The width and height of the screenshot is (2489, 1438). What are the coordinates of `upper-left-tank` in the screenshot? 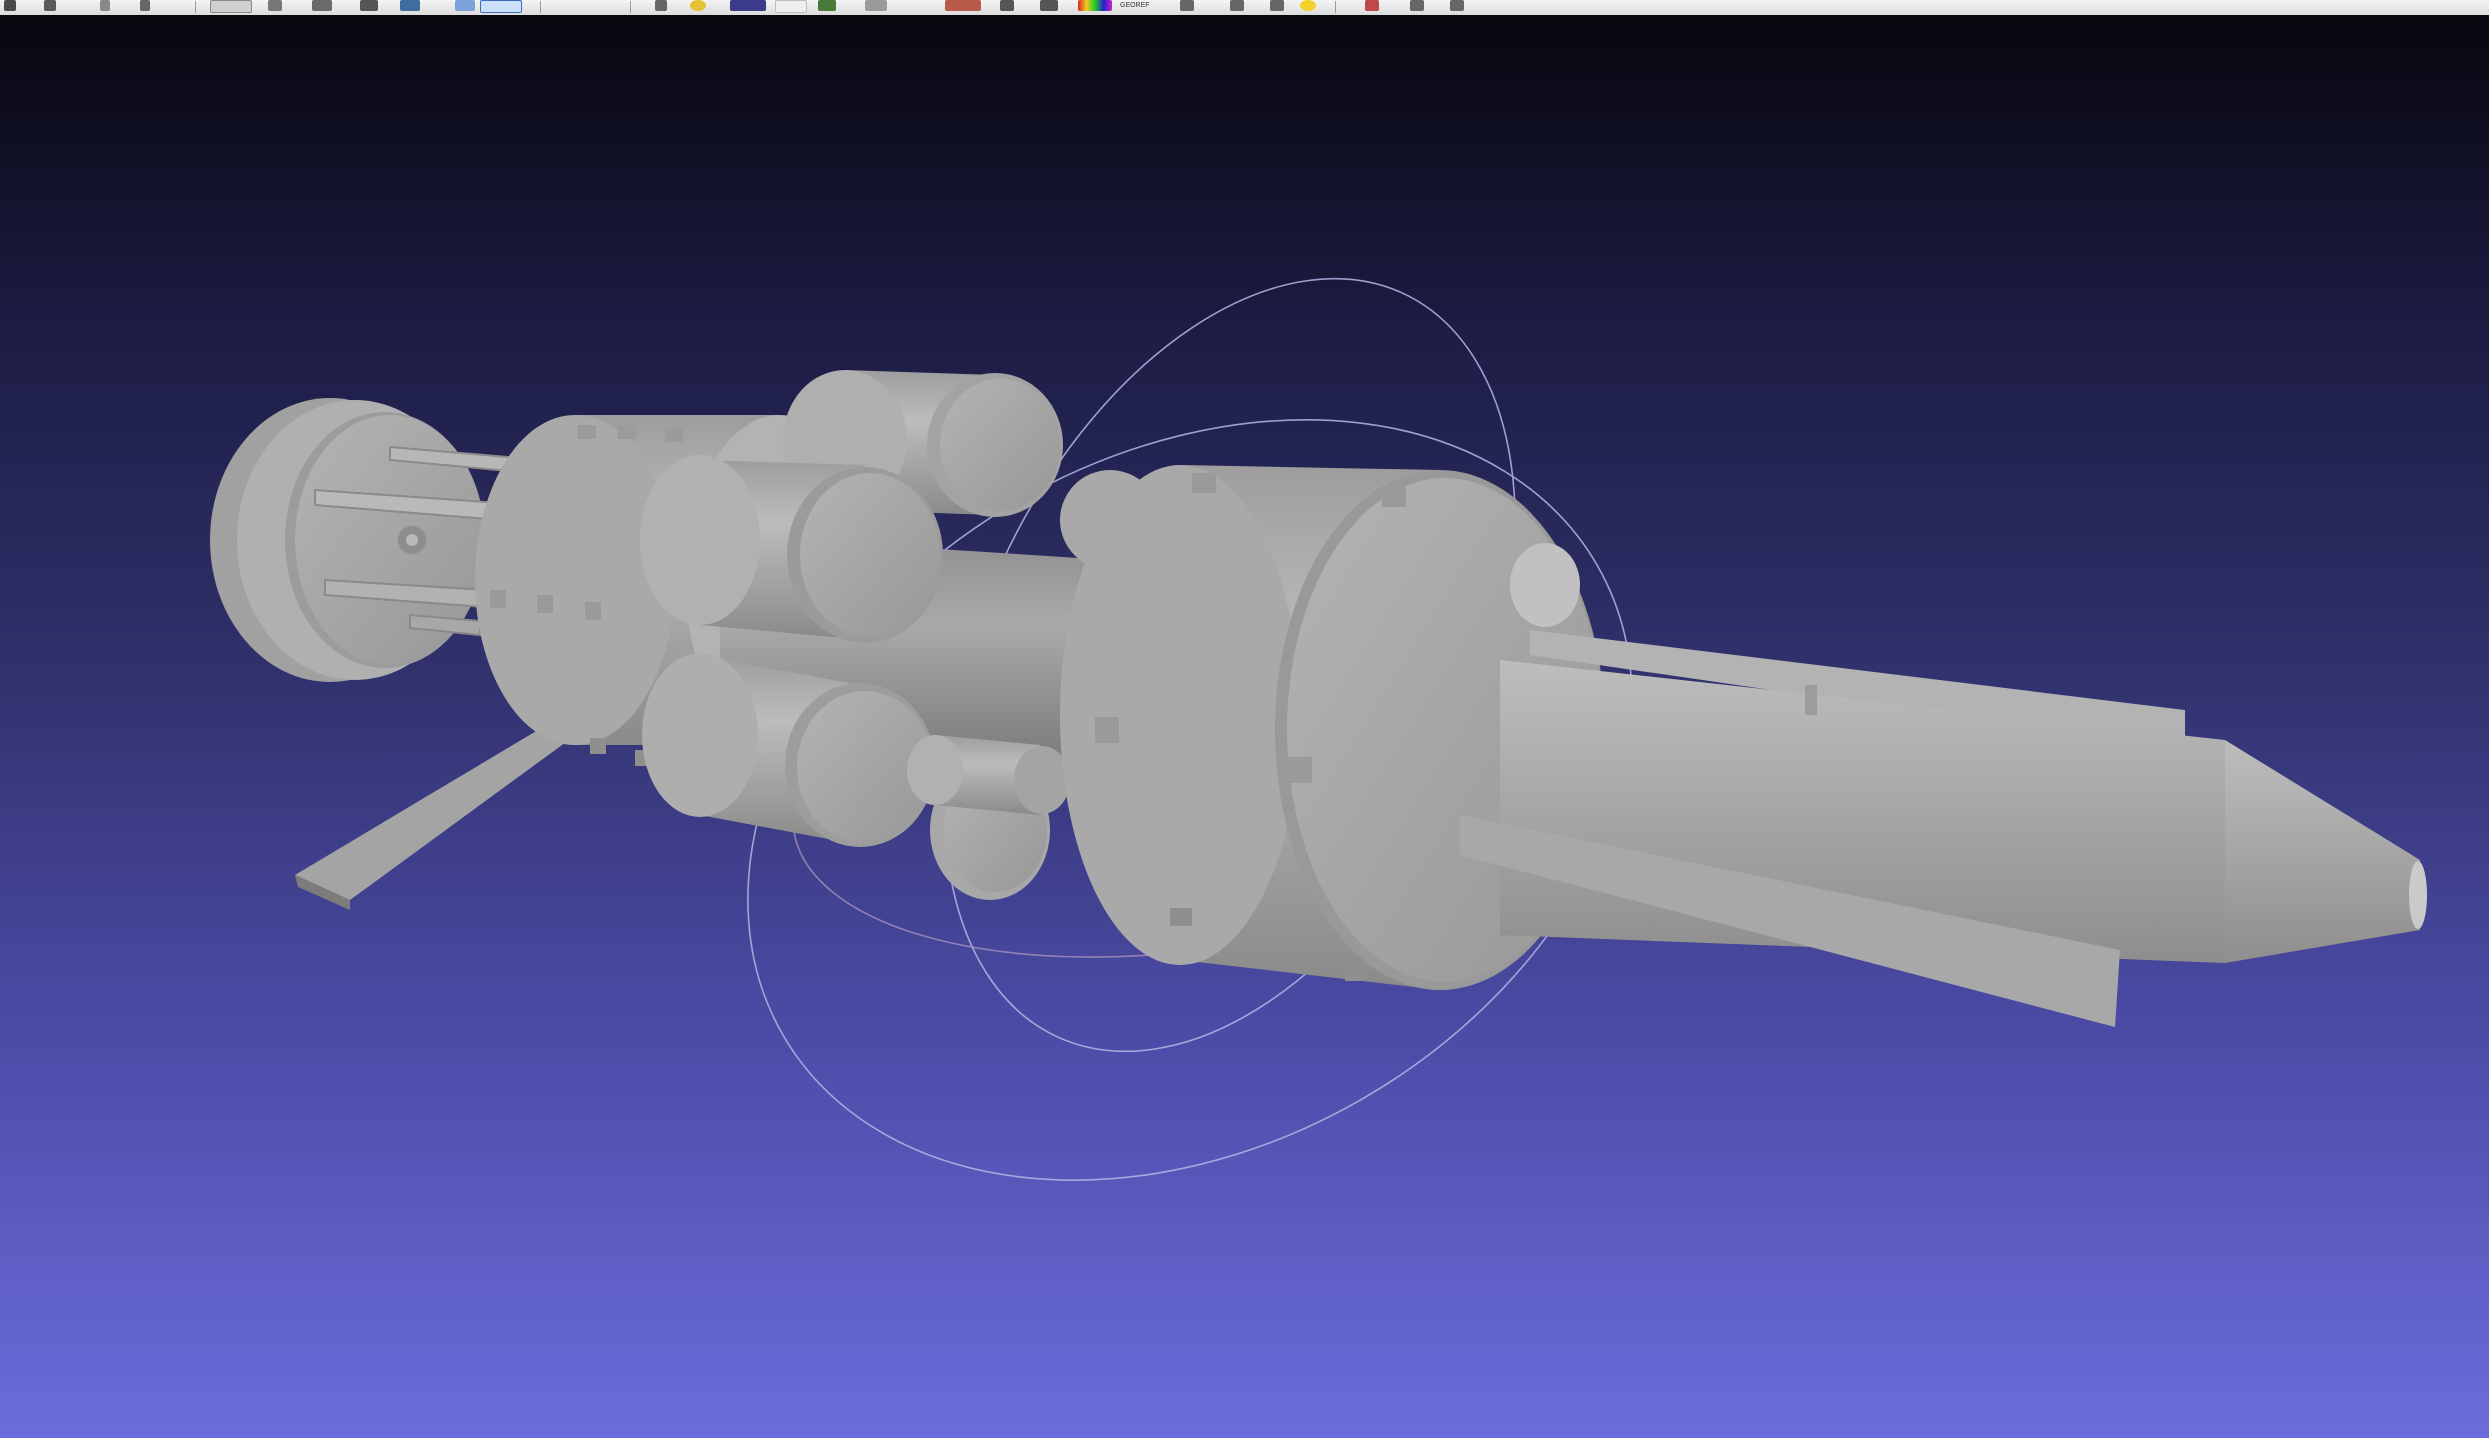 It's located at (791, 549).